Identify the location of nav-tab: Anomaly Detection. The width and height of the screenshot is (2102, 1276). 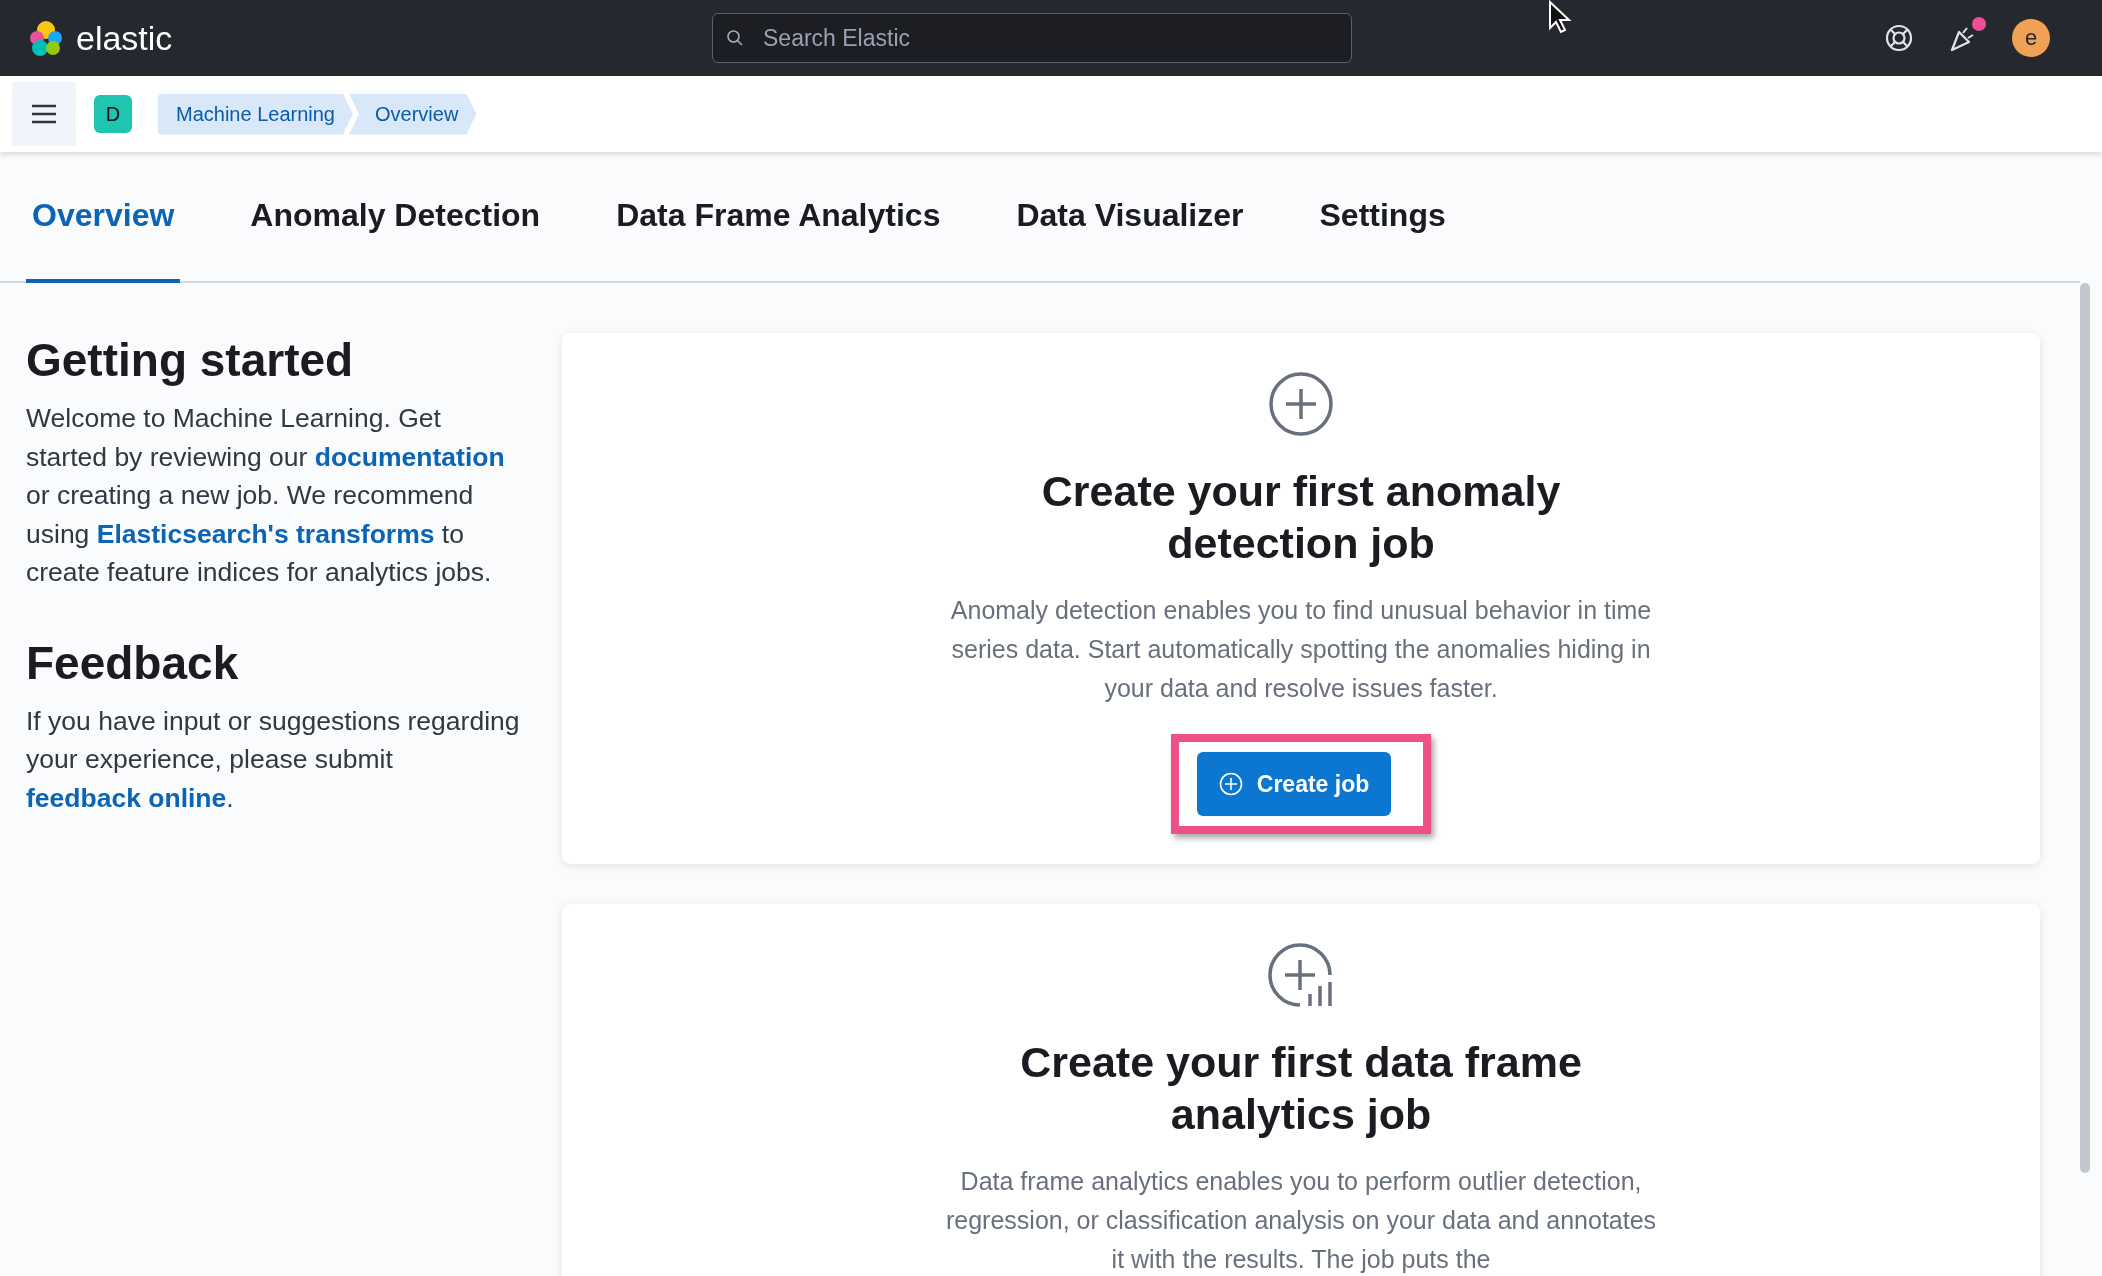
(395, 217).